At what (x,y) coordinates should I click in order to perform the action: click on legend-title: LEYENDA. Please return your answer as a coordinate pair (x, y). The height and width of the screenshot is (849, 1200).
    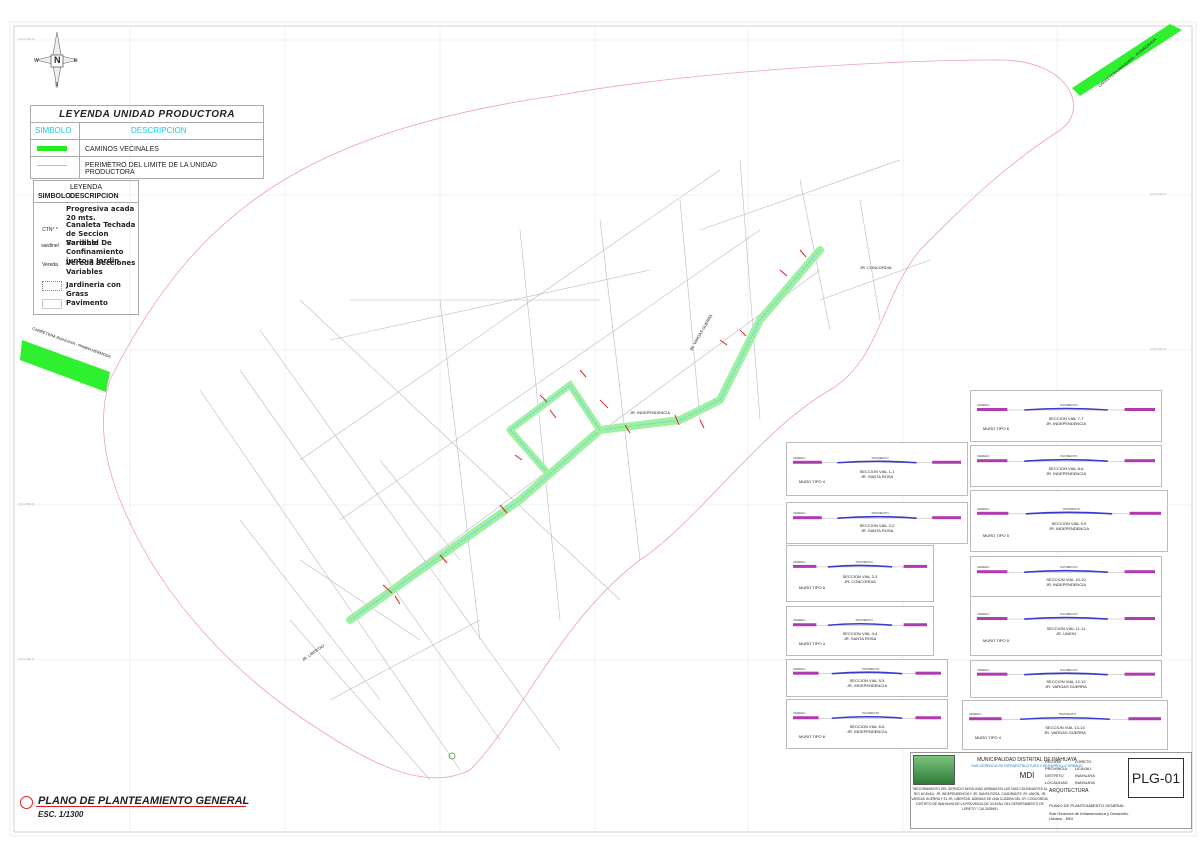
    Looking at the image, I should click on (86, 187).